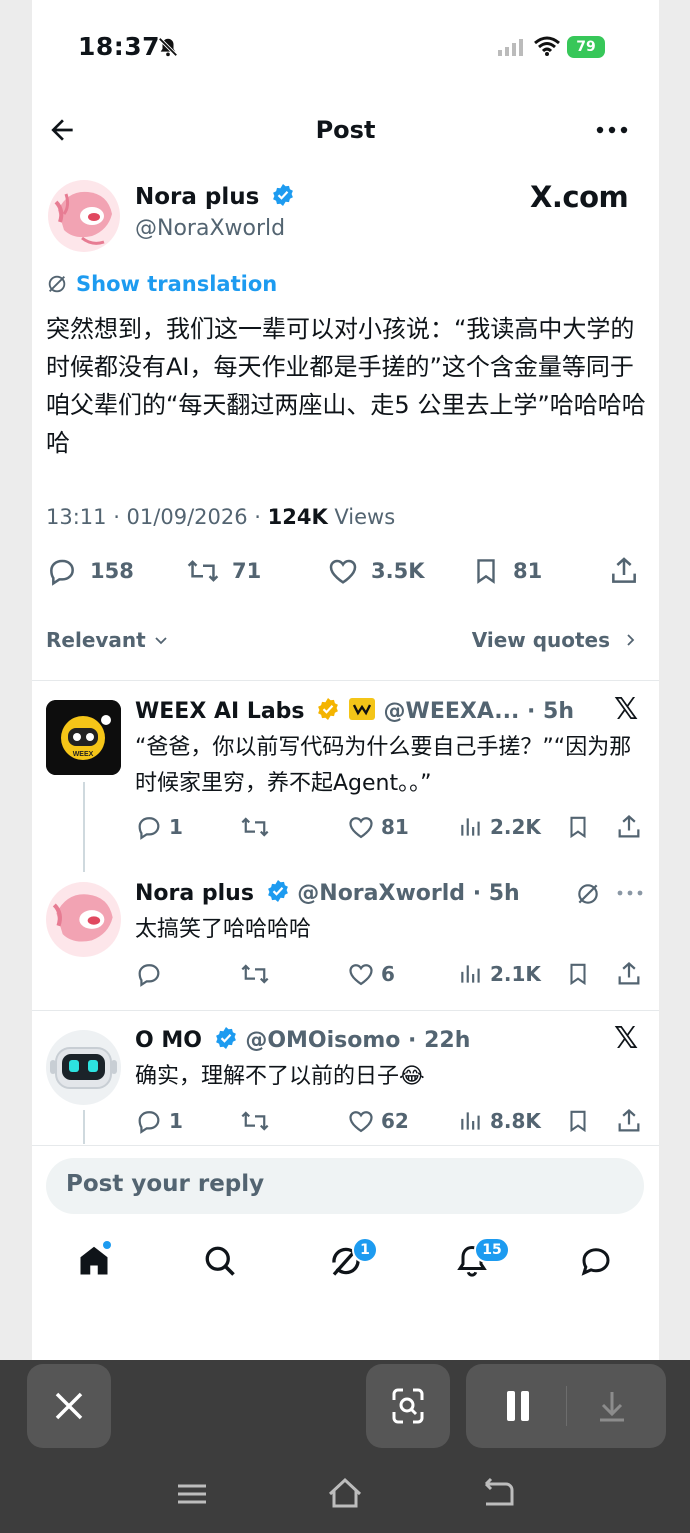  I want to click on reply-header: Nora plus @NoraXworld · 5h, so click(327, 892).